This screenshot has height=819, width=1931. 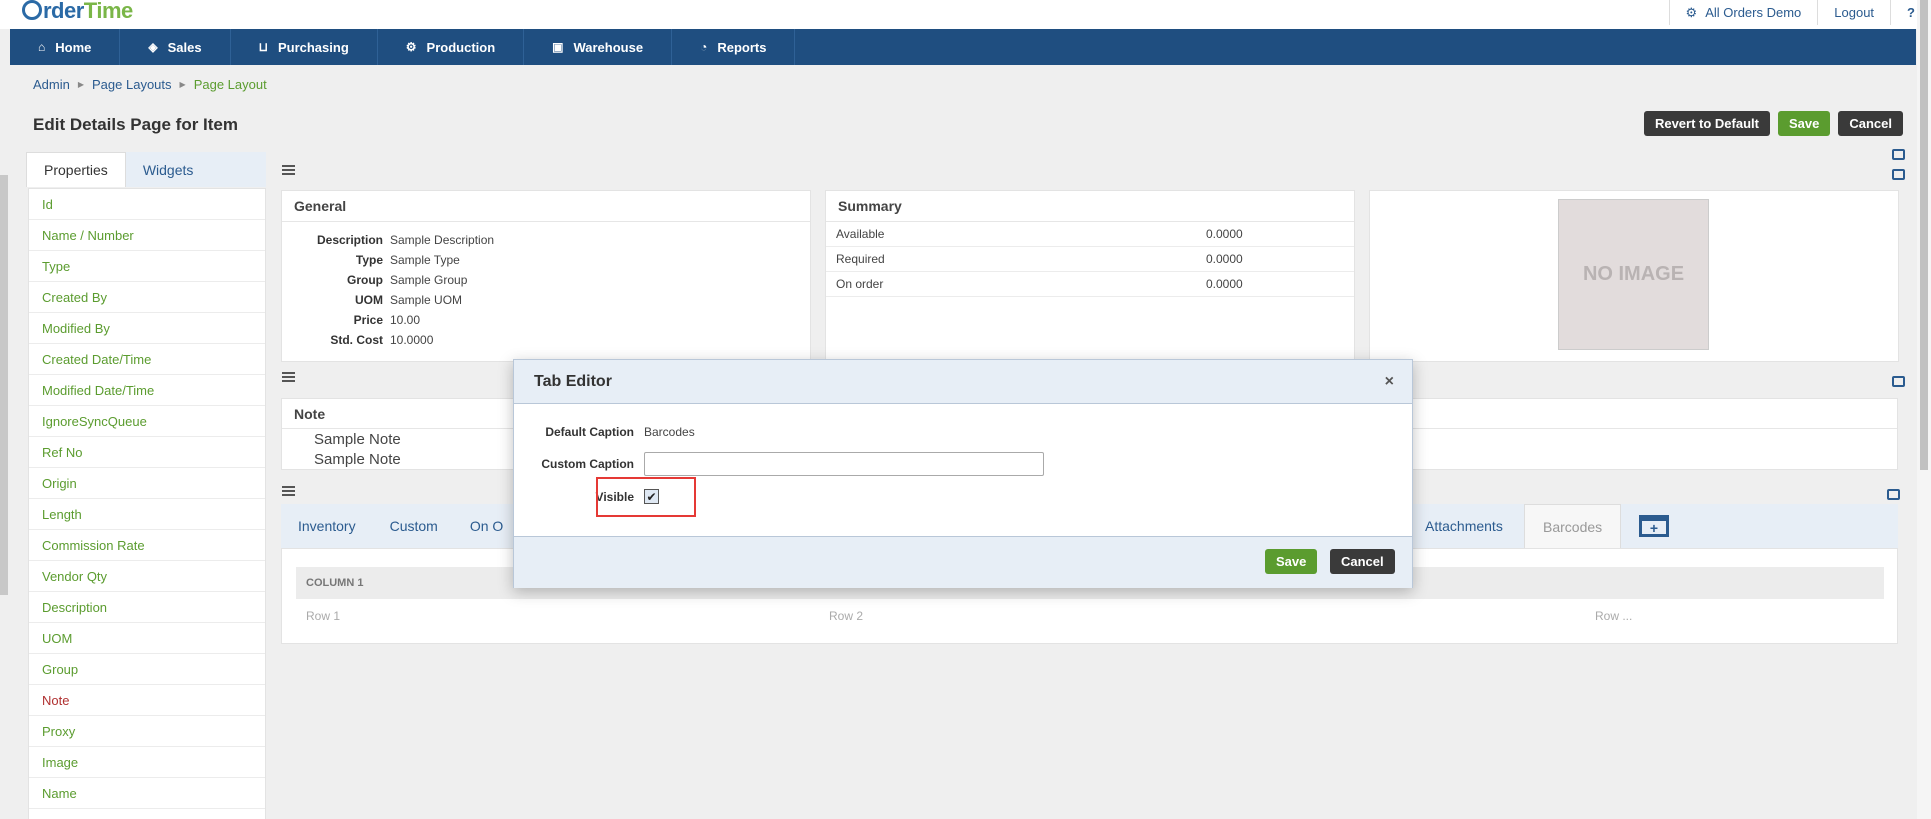 What do you see at coordinates (546, 320) in the screenshot?
I see `general-row: Price 10.00` at bounding box center [546, 320].